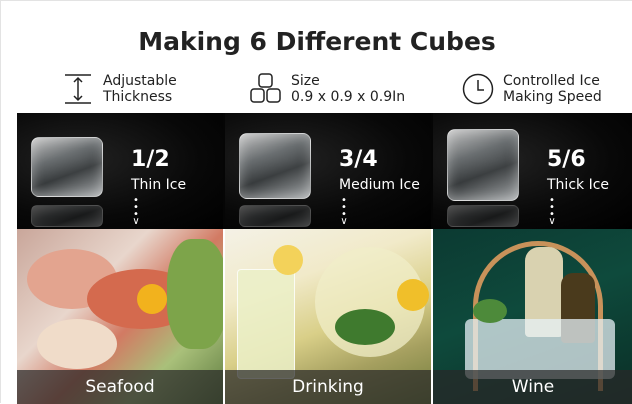 The height and width of the screenshot is (404, 632). What do you see at coordinates (159, 185) in the screenshot?
I see `cube-kind: Thin Ice` at bounding box center [159, 185].